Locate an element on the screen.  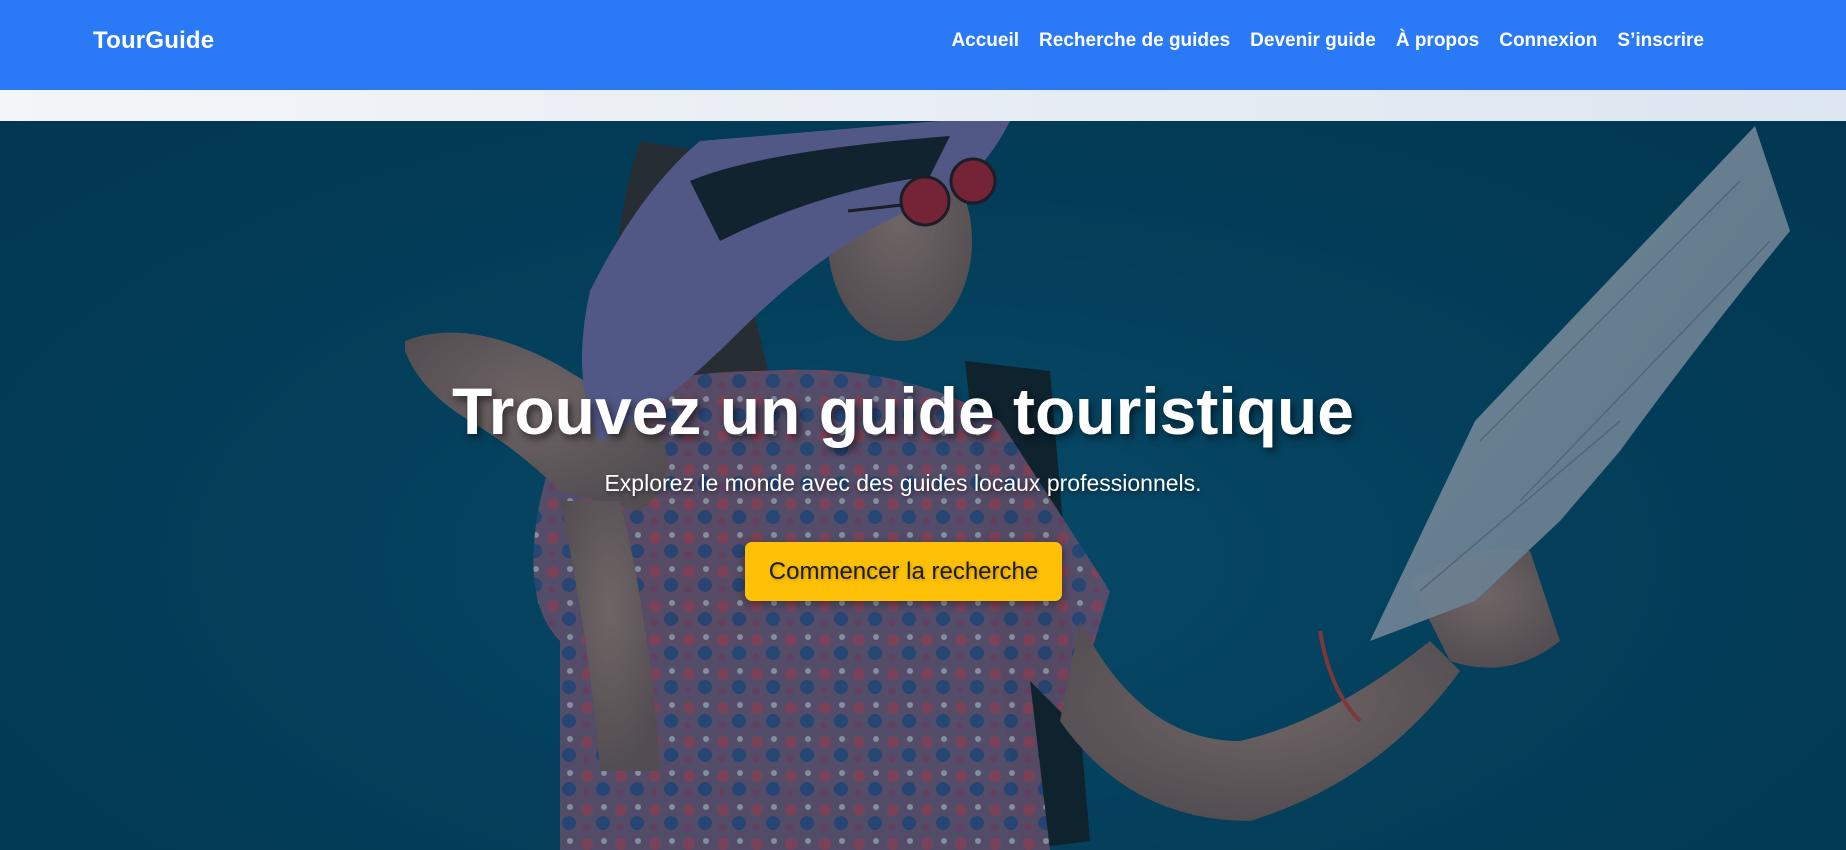
nav-item-inscrire: S’inscrire is located at coordinates (1660, 41).